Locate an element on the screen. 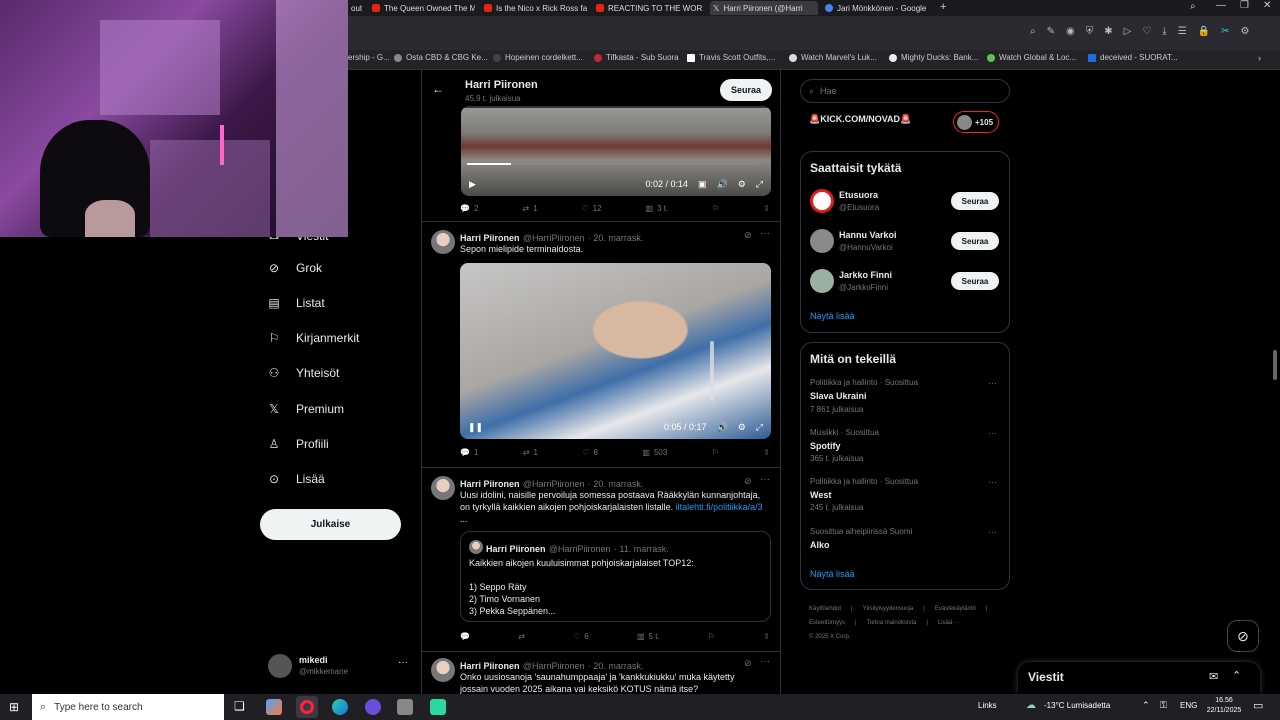 This screenshot has height=720, width=1280. footer-link: Esteettömyys is located at coordinates (827, 623).